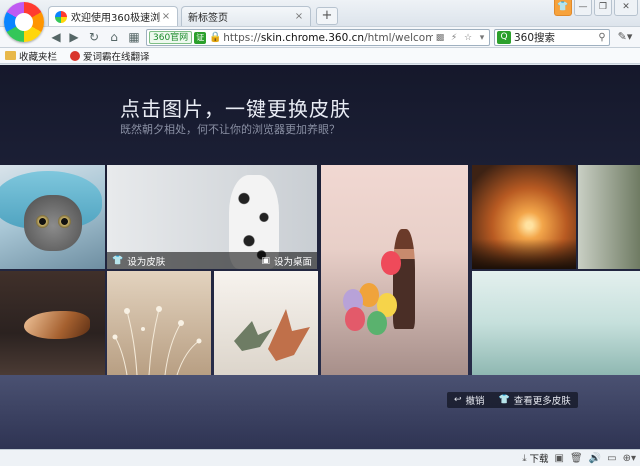 This screenshot has width=640, height=466. What do you see at coordinates (504, 37) in the screenshot?
I see `search-engine-icon: Q` at bounding box center [504, 37].